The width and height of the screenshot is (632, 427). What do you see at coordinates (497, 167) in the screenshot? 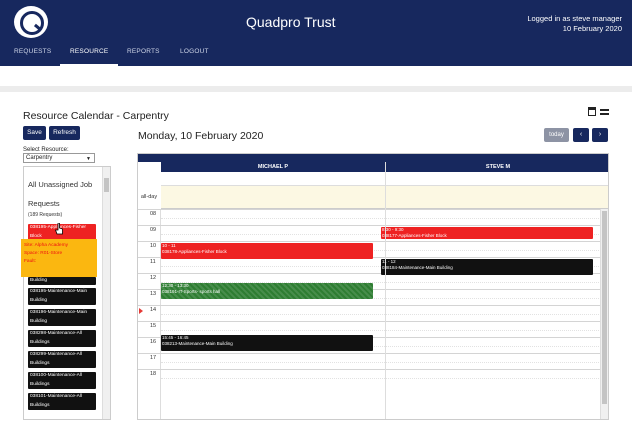
I see `resource-header-steve: STEVE M` at bounding box center [497, 167].